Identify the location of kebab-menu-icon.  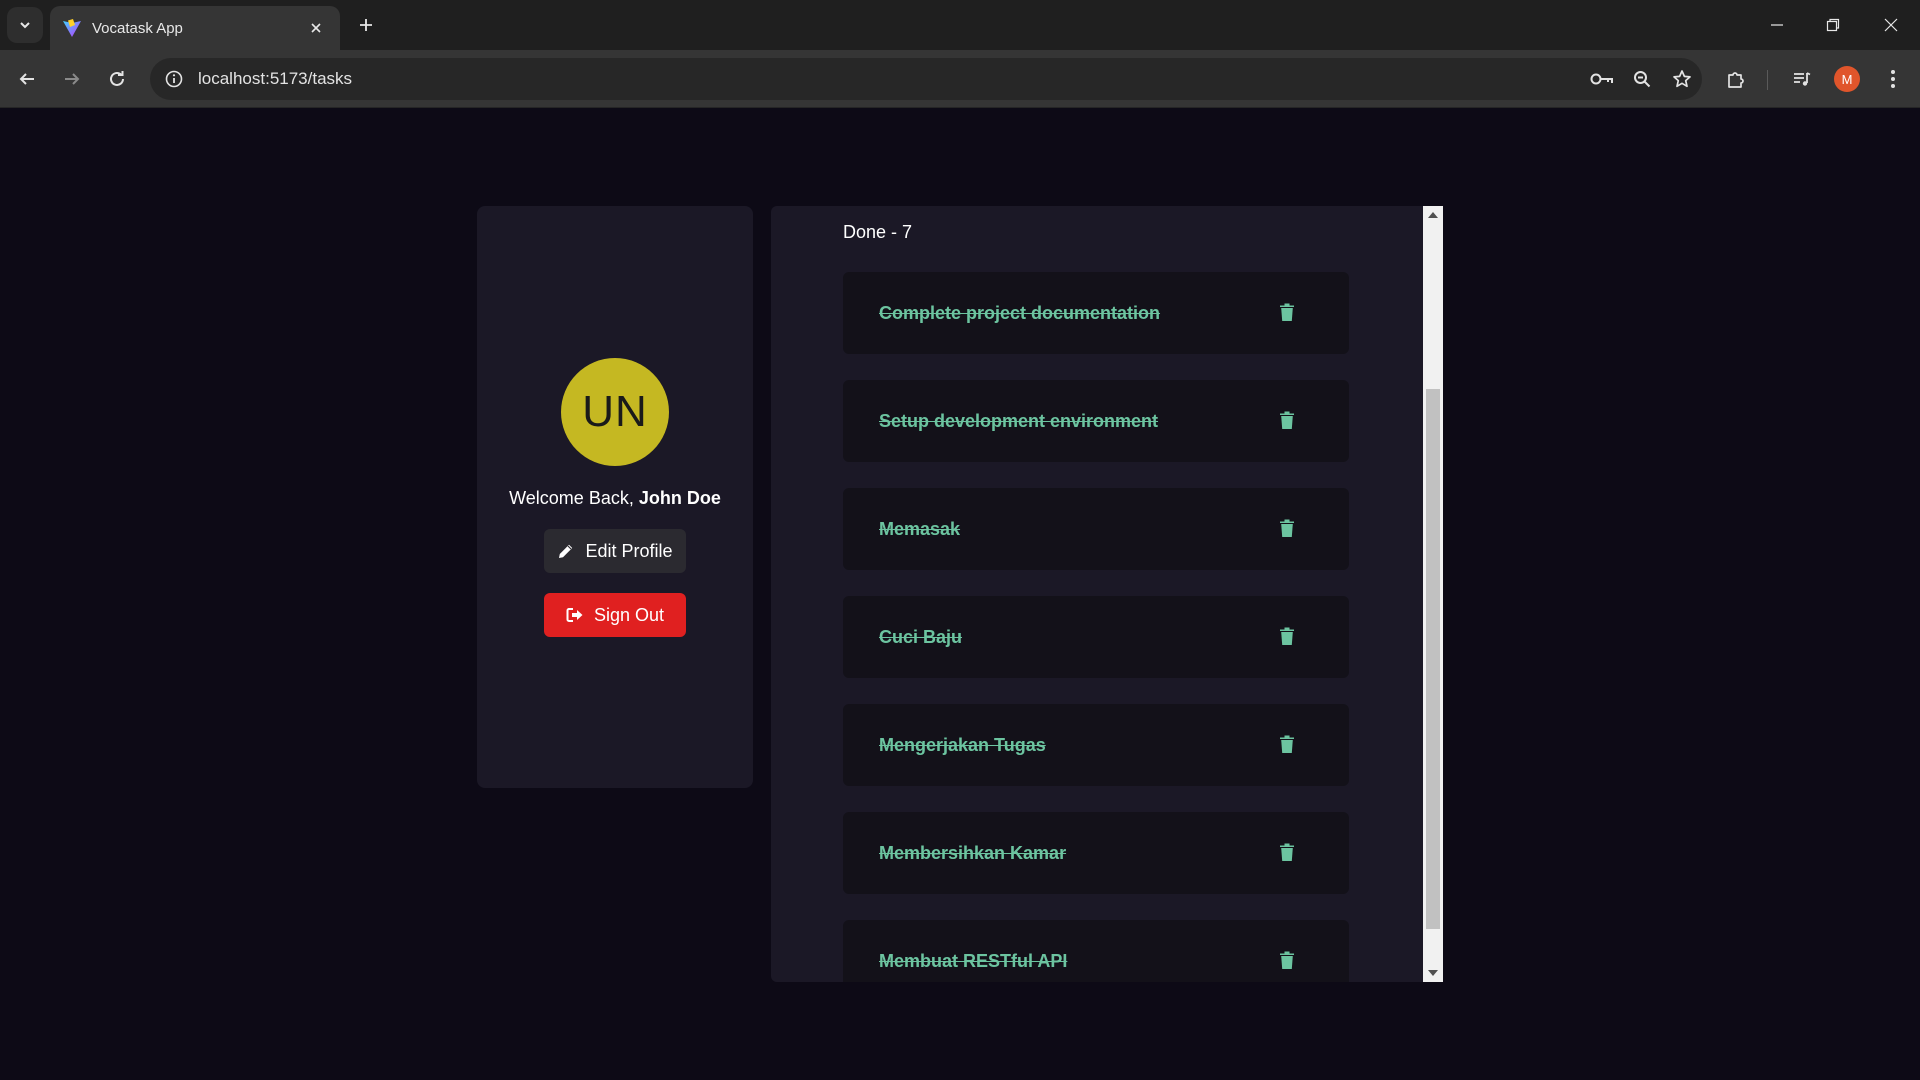
(1893, 79).